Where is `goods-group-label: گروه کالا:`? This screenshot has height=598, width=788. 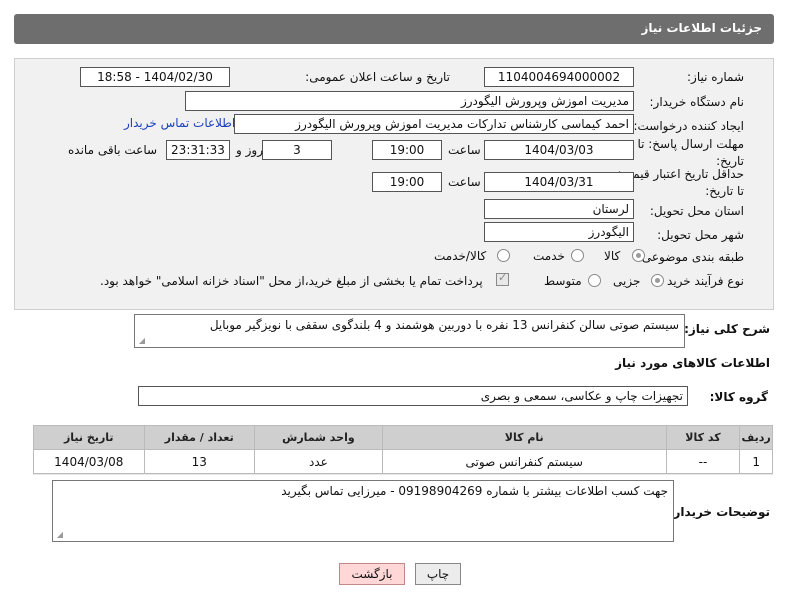
goods-group-label: گروه کالا: is located at coordinates (738, 397).